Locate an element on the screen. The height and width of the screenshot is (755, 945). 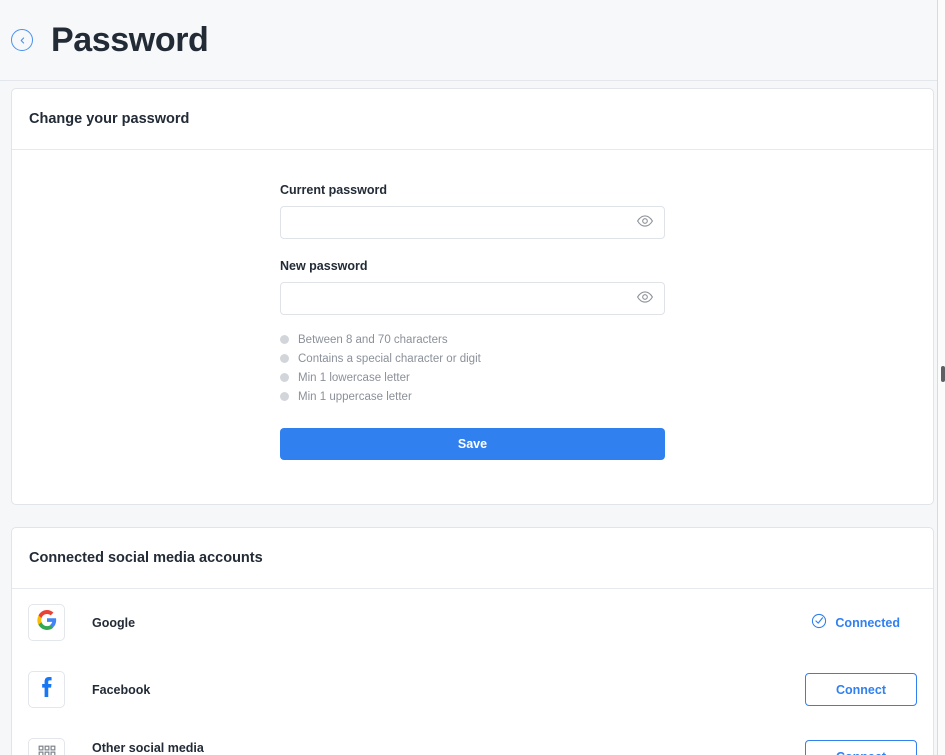
social-account-row-facebook: Facebook Connect is located at coordinates (472, 689).